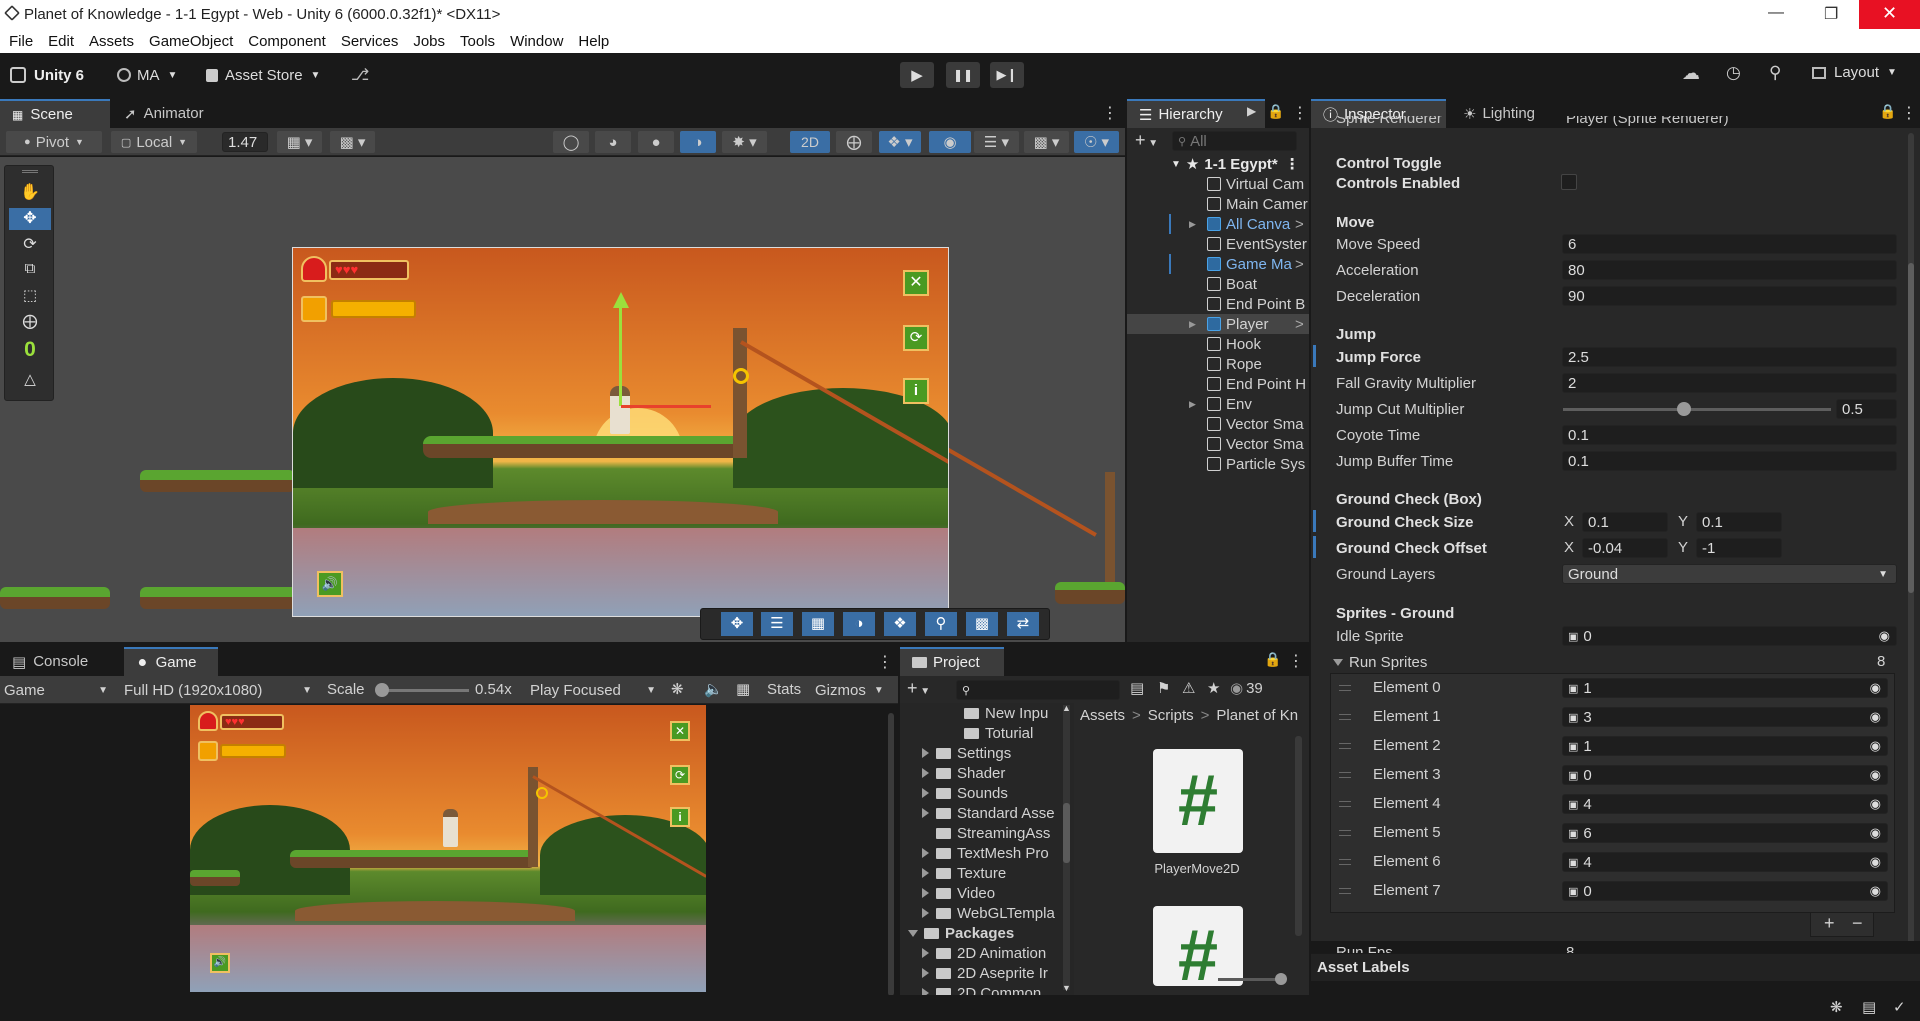 The height and width of the screenshot is (1021, 1920). Describe the element at coordinates (984, 953) in the screenshot. I see `project-tree-item: 2D Animation` at that location.